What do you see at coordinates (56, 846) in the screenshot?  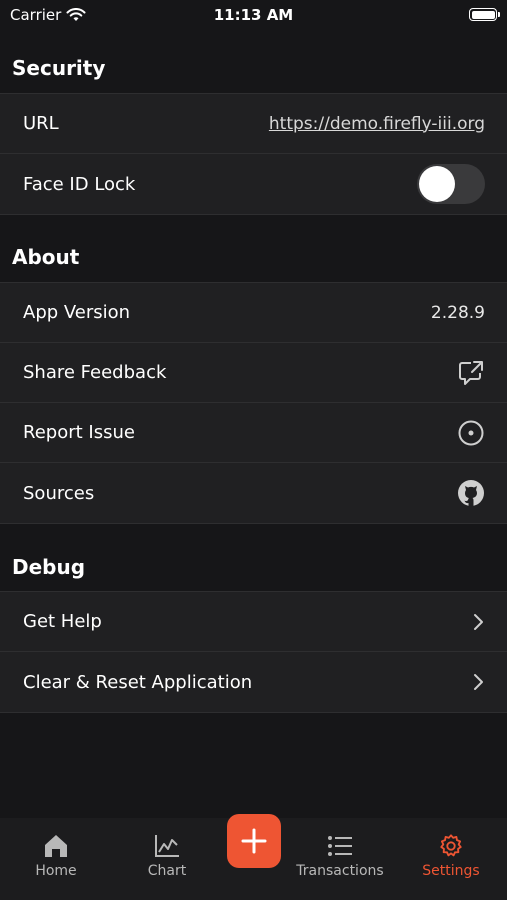 I see `home-icon` at bounding box center [56, 846].